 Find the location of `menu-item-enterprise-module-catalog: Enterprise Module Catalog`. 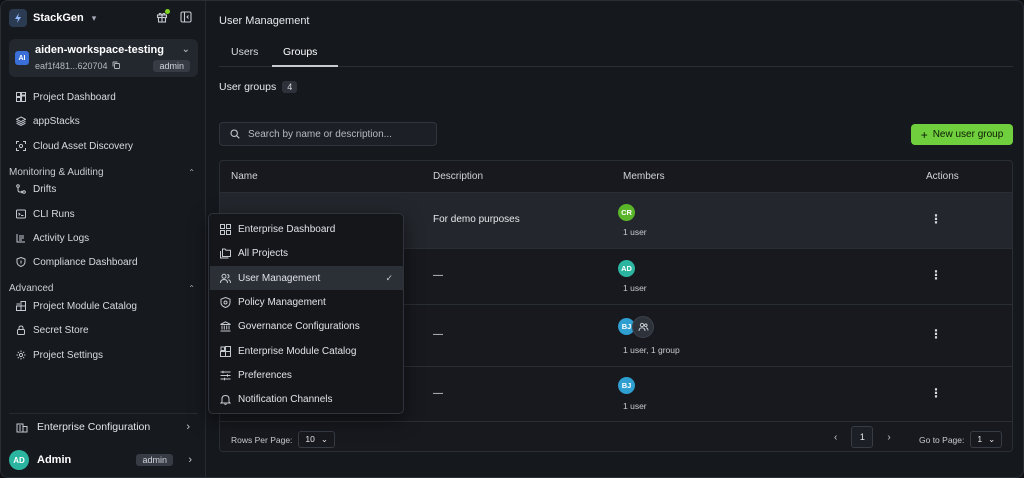

menu-item-enterprise-module-catalog: Enterprise Module Catalog is located at coordinates (306, 351).